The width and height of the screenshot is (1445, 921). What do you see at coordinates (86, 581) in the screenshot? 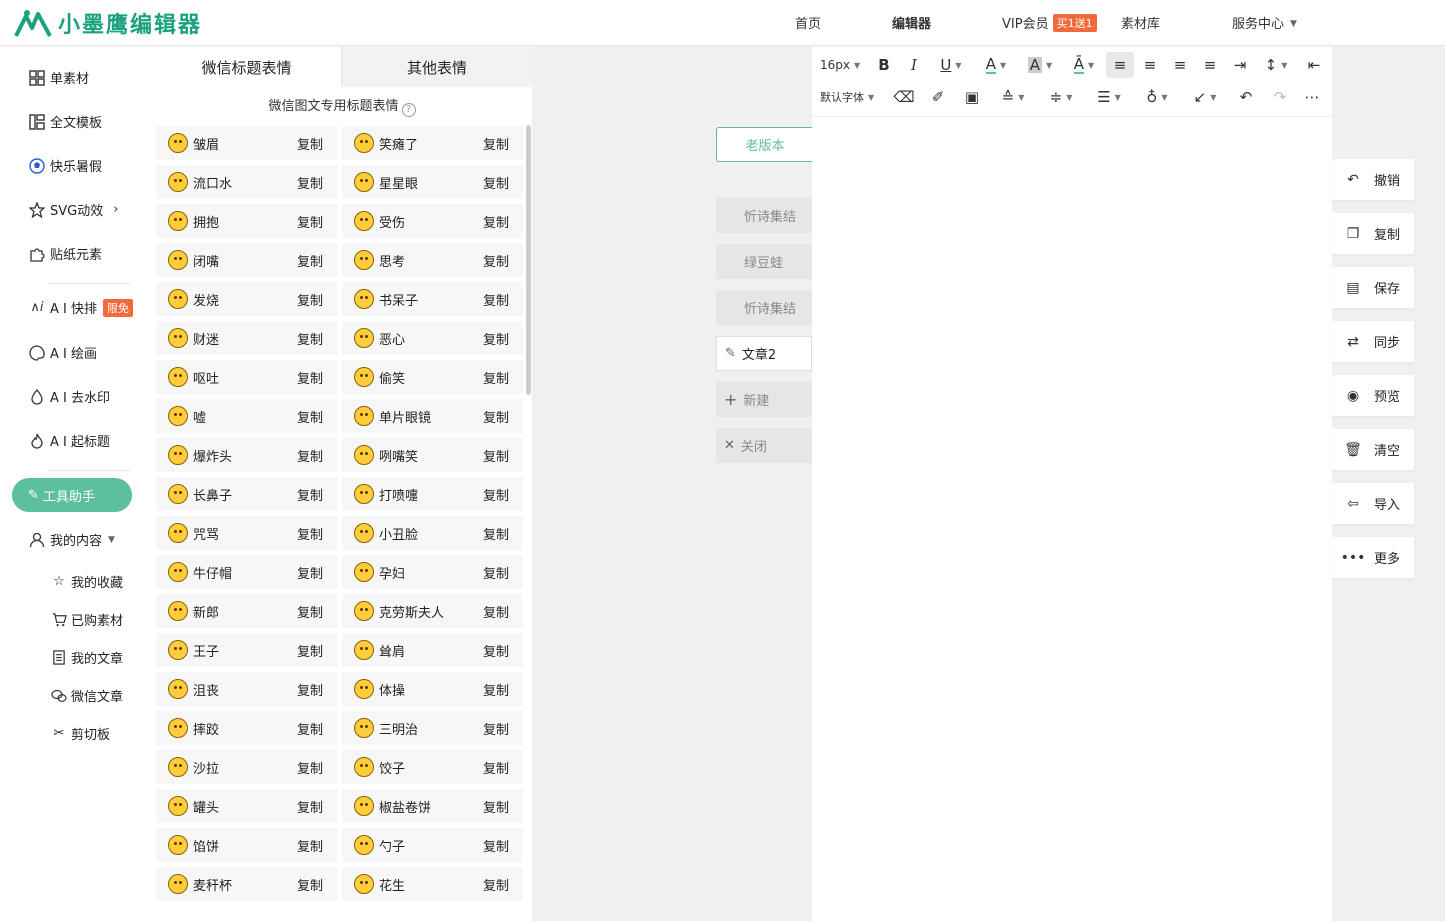
I see `sub-item-favorites: ☆ 我的收藏` at bounding box center [86, 581].